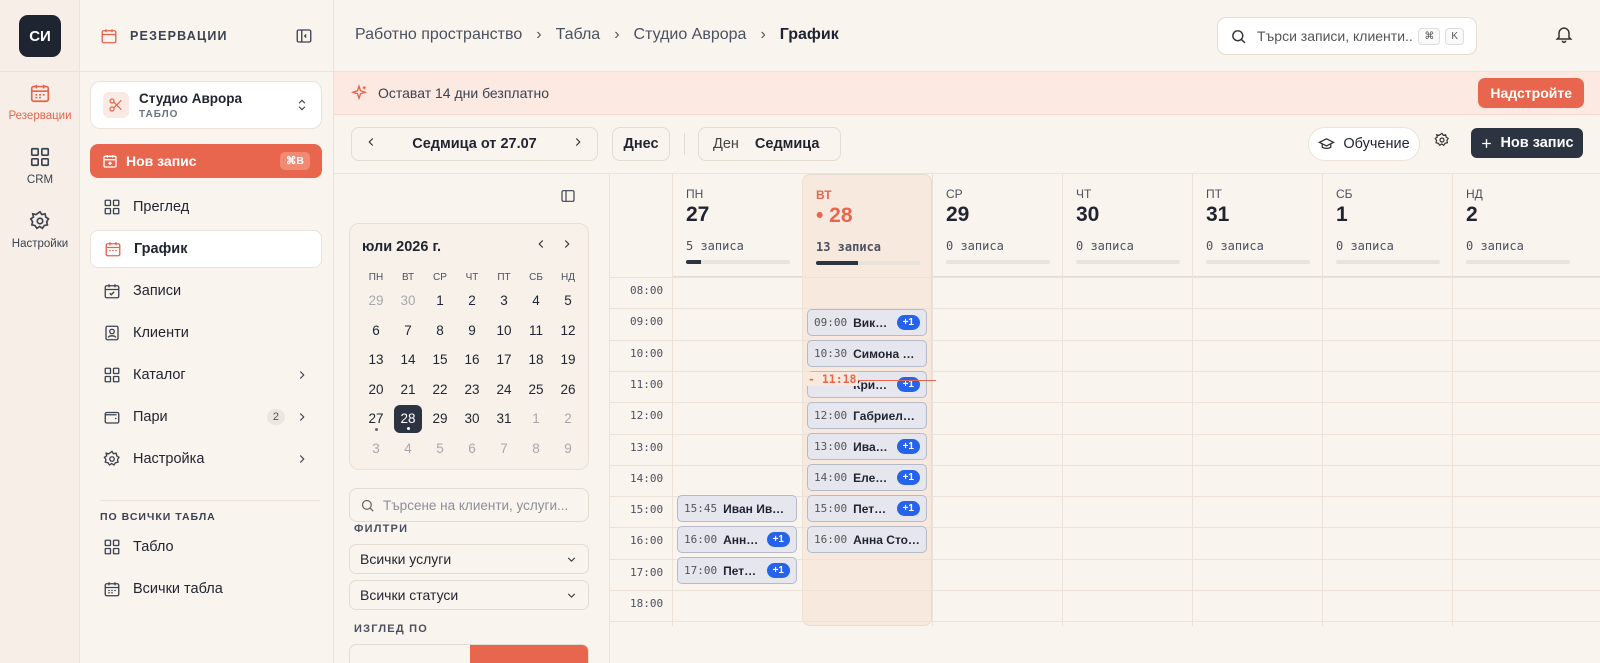 The image size is (1600, 663). What do you see at coordinates (206, 589) in the screenshot?
I see `sidebar-item-all-dashboards: Всички табла` at bounding box center [206, 589].